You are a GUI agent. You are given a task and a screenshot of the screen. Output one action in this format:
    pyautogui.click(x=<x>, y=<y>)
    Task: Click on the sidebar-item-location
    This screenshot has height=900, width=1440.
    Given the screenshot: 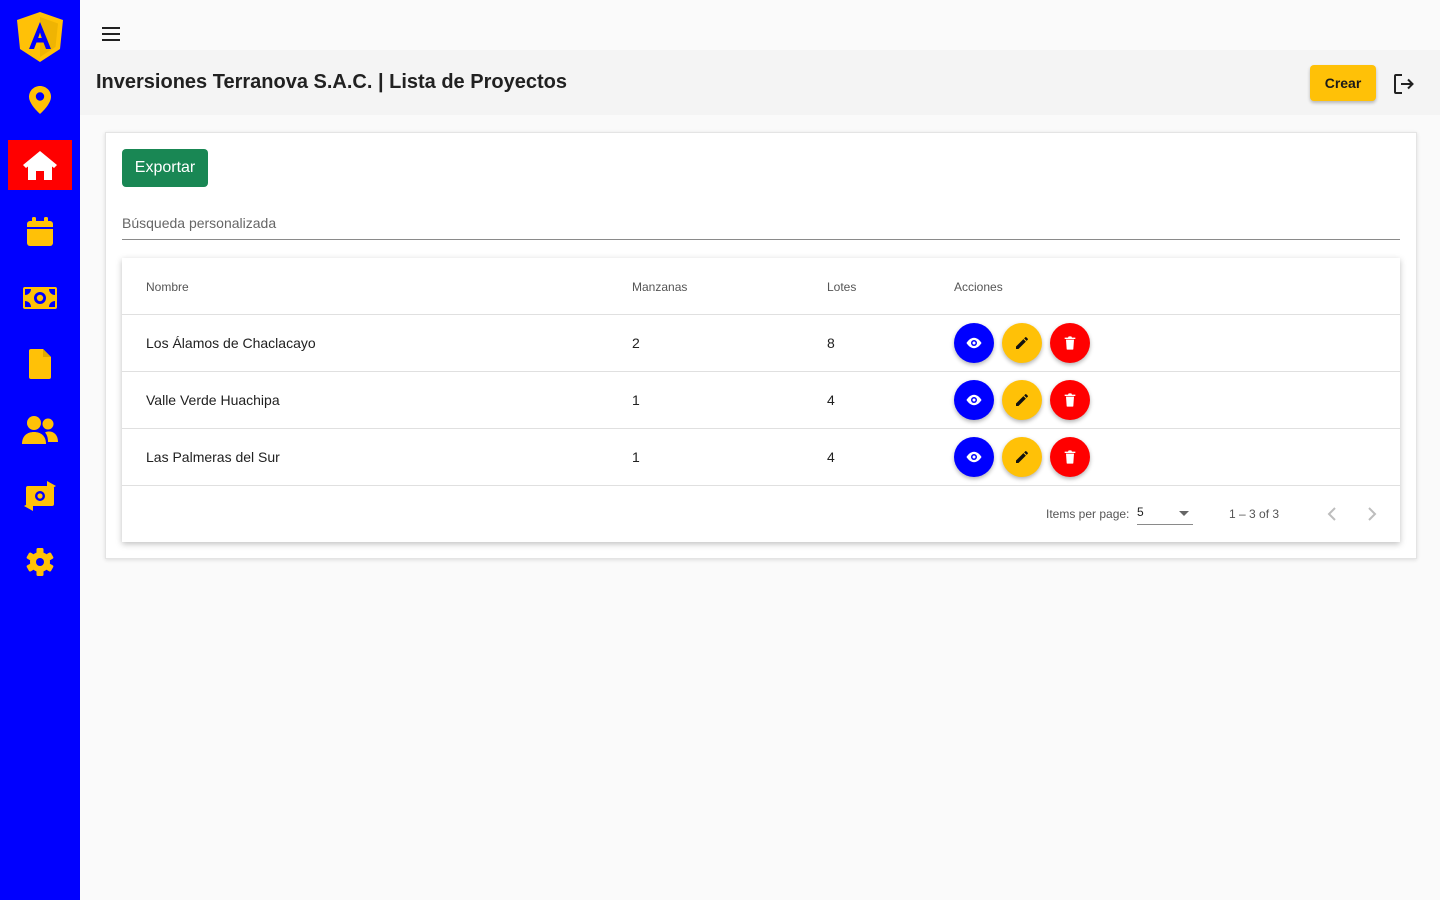 What is the action you would take?
    pyautogui.click(x=40, y=100)
    